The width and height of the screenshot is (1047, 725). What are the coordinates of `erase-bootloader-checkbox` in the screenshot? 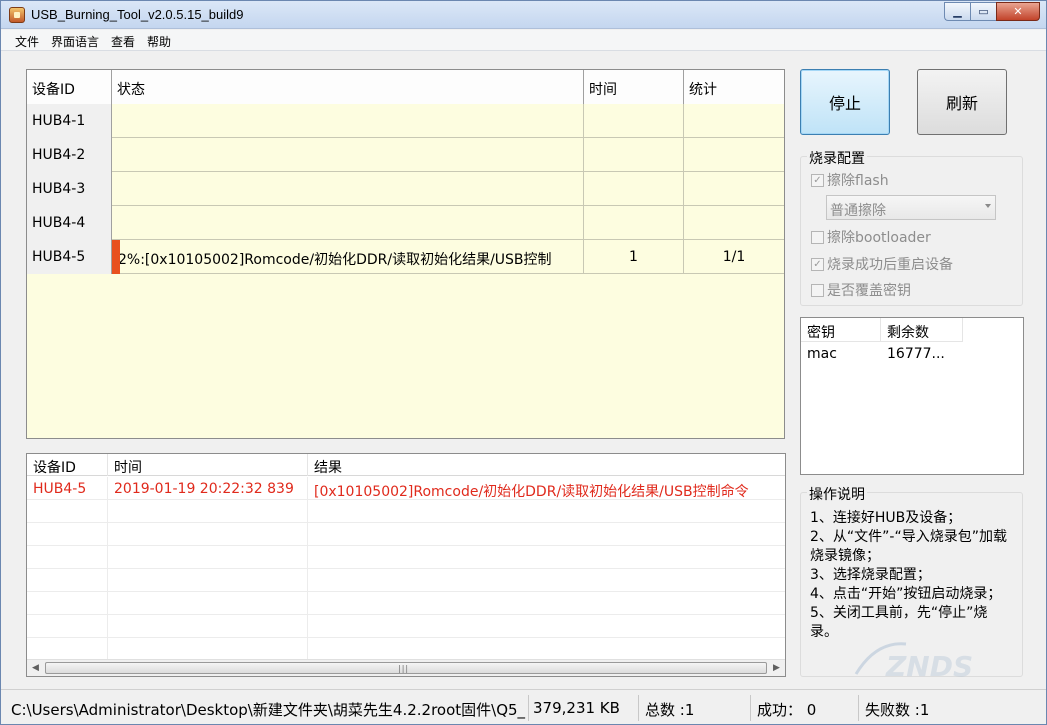 It's located at (817, 237).